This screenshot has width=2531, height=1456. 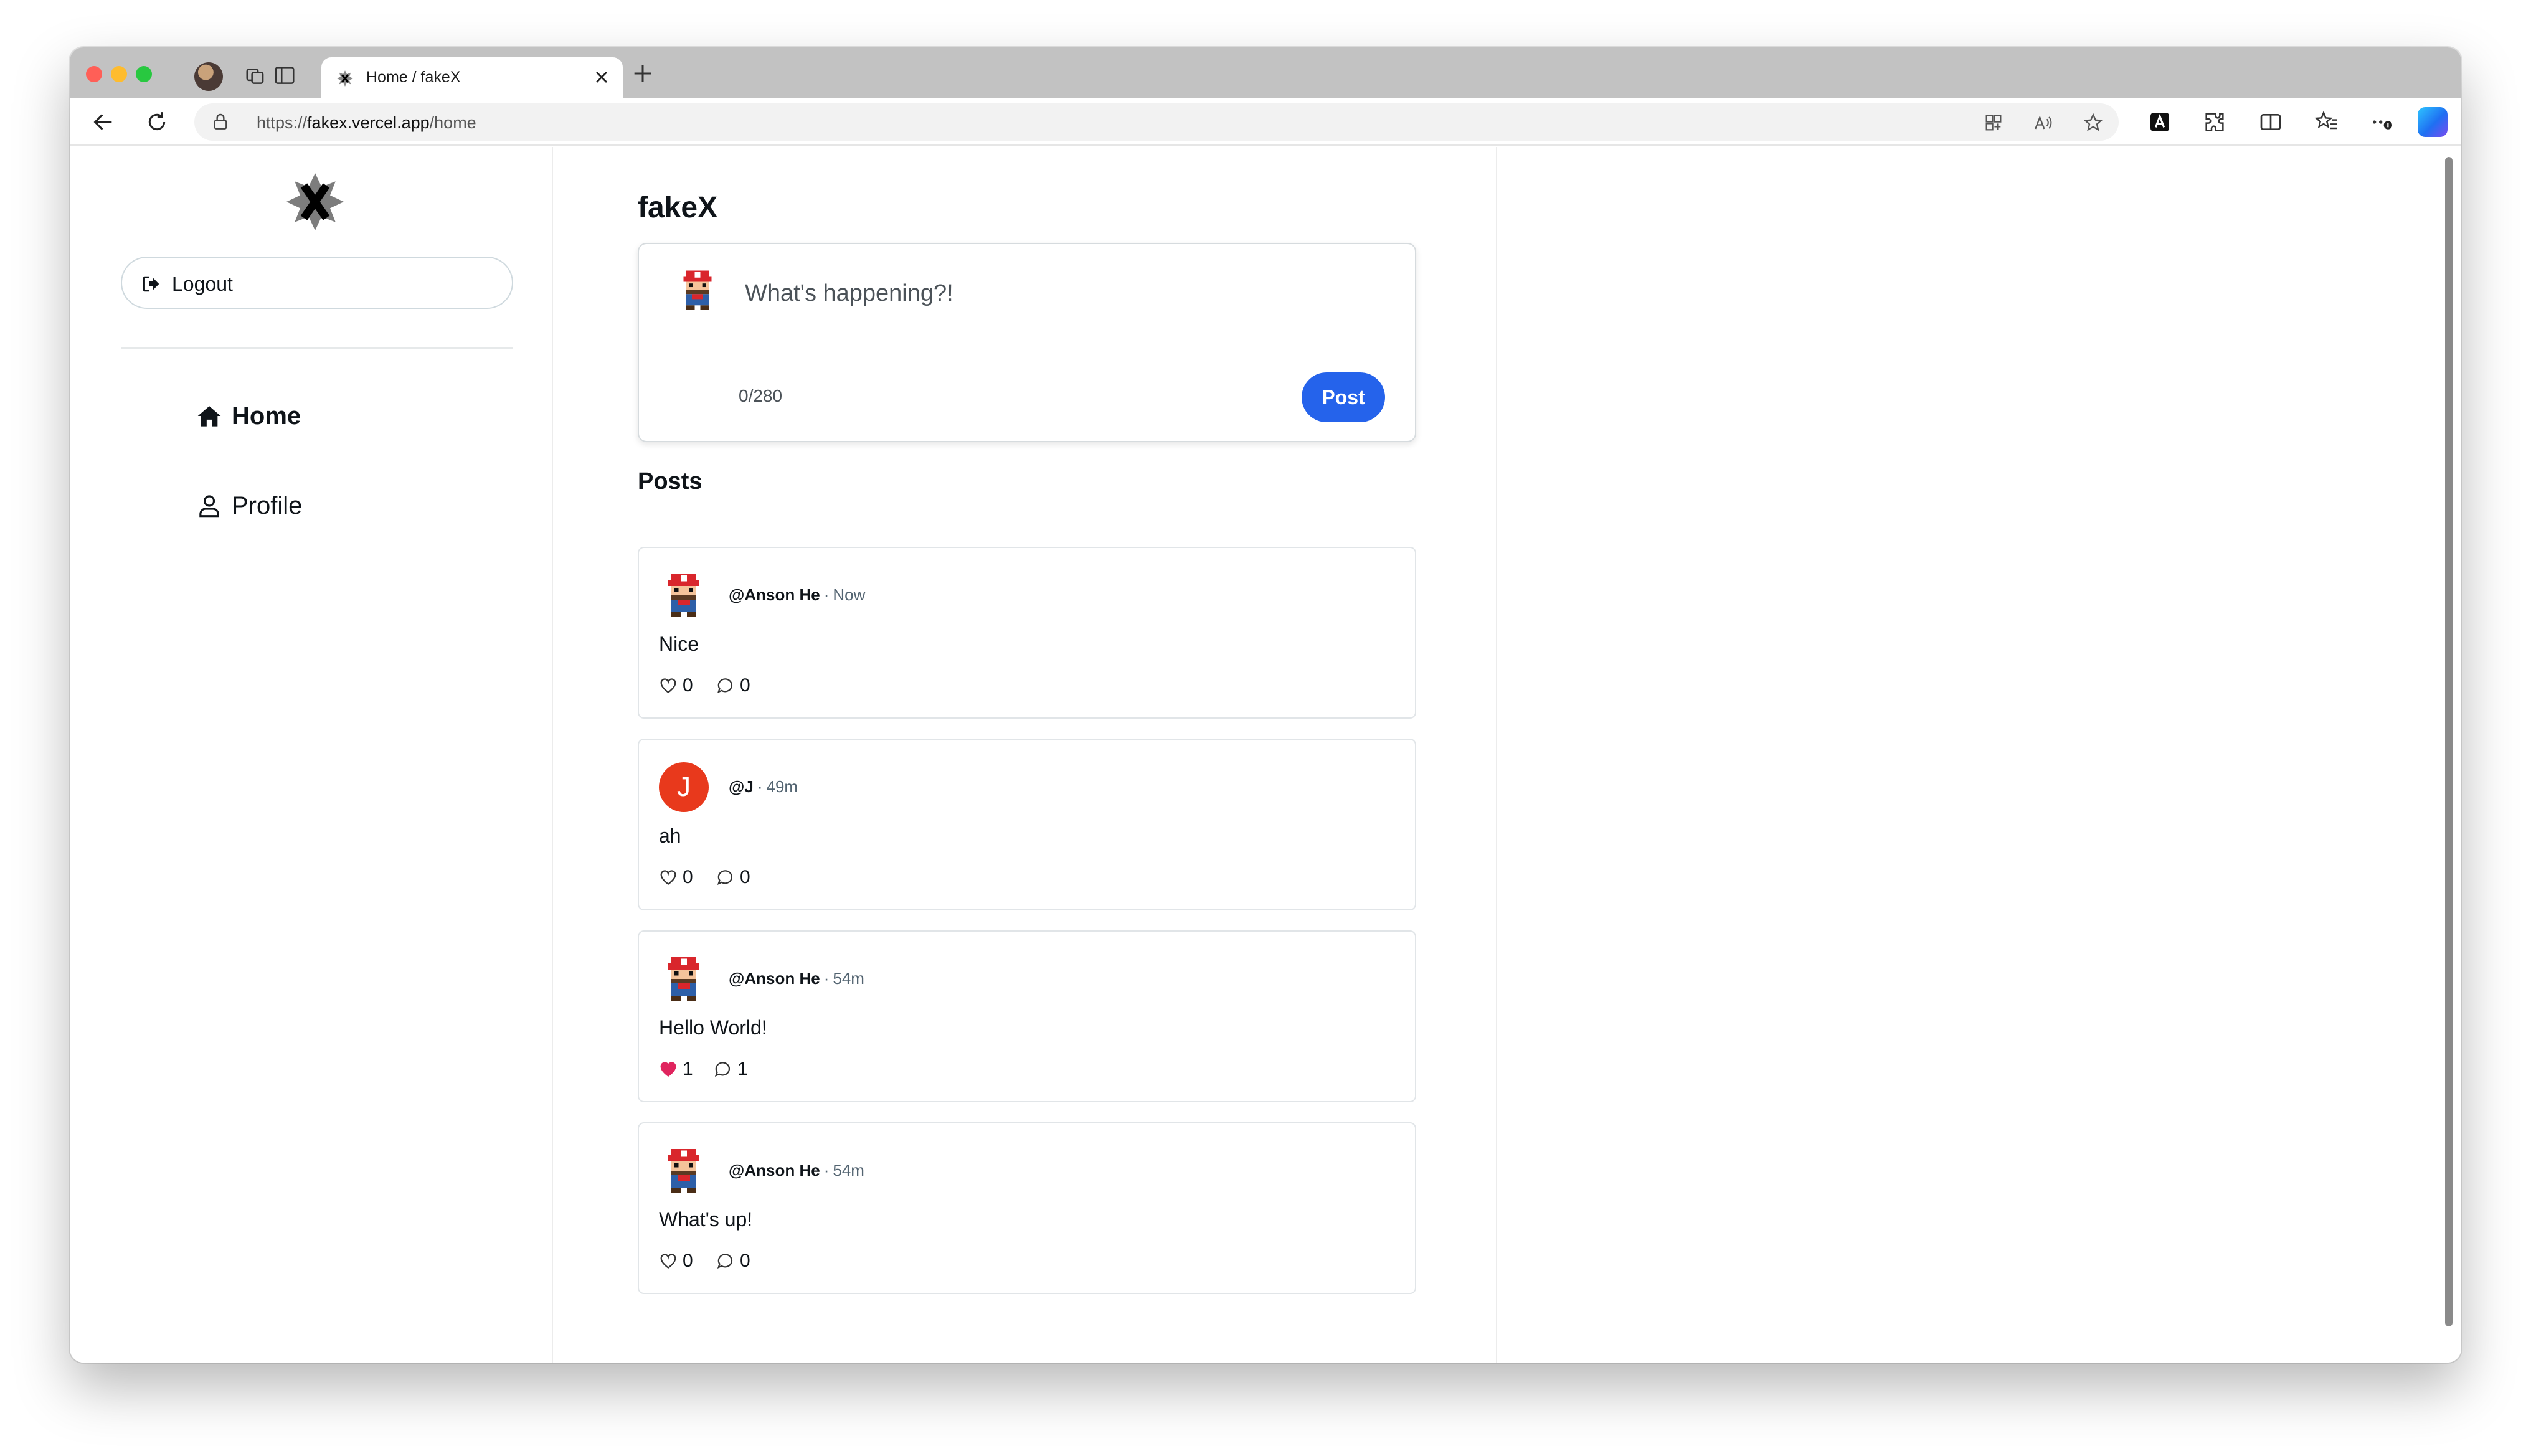 What do you see at coordinates (345, 79) in the screenshot?
I see `fakex-favicon-icon` at bounding box center [345, 79].